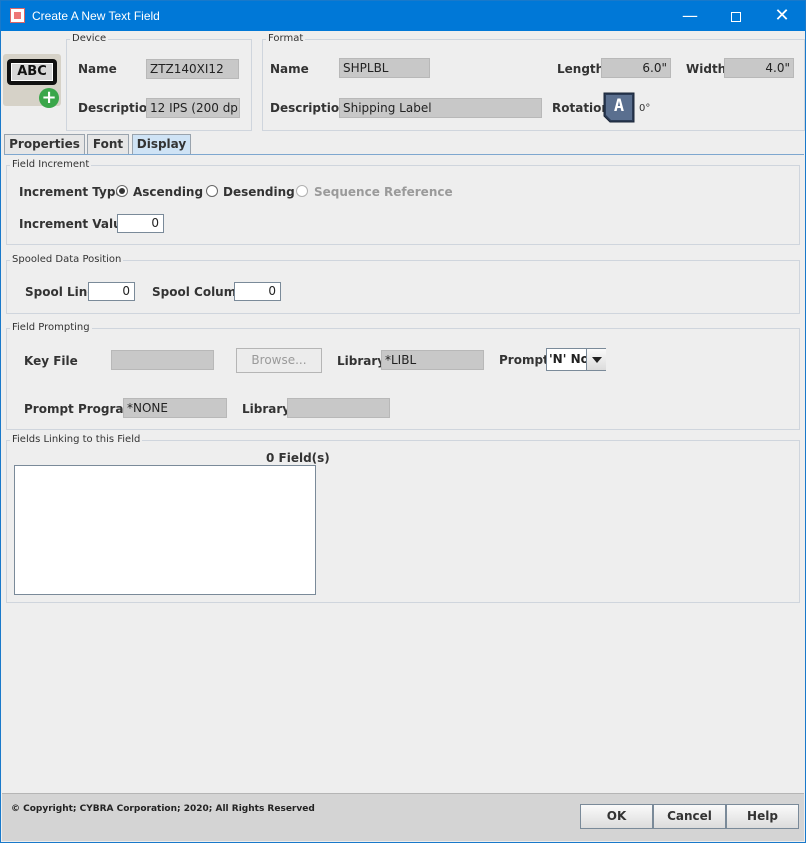 The width and height of the screenshot is (806, 843). What do you see at coordinates (338, 408) in the screenshot?
I see `program-library-field` at bounding box center [338, 408].